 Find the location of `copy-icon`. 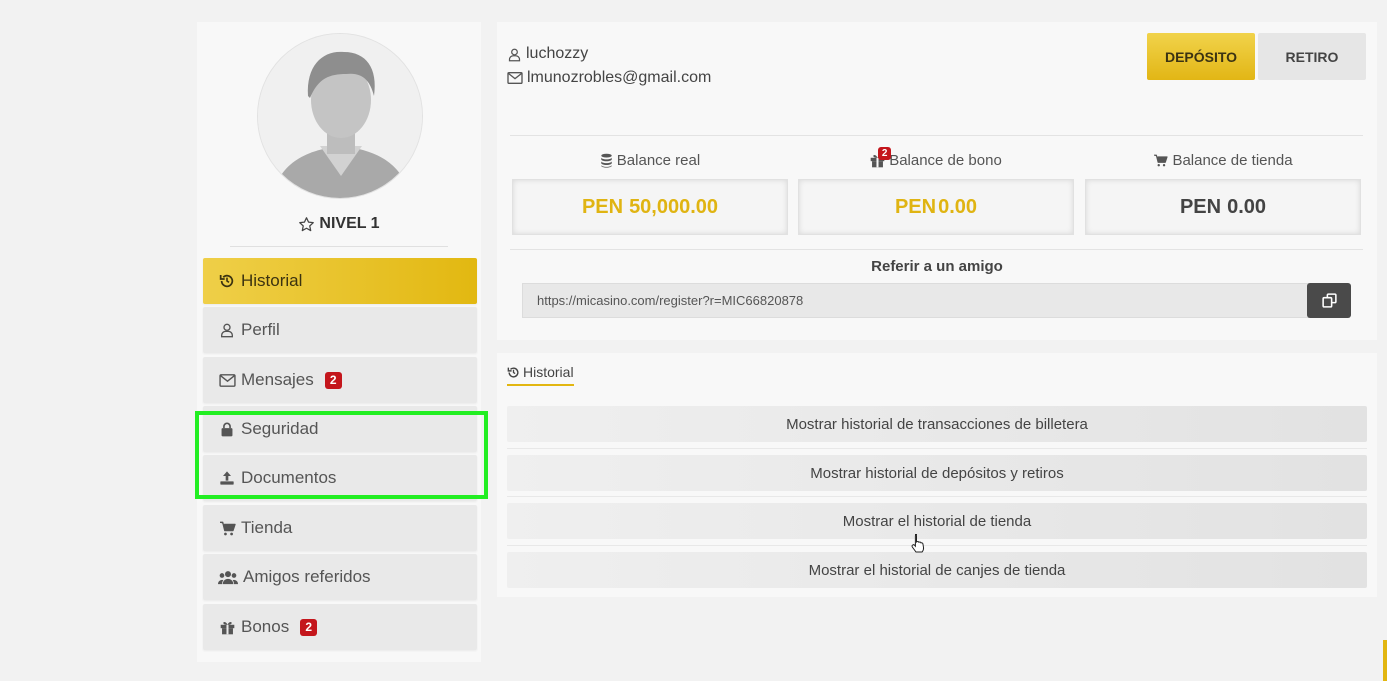

copy-icon is located at coordinates (1329, 300).